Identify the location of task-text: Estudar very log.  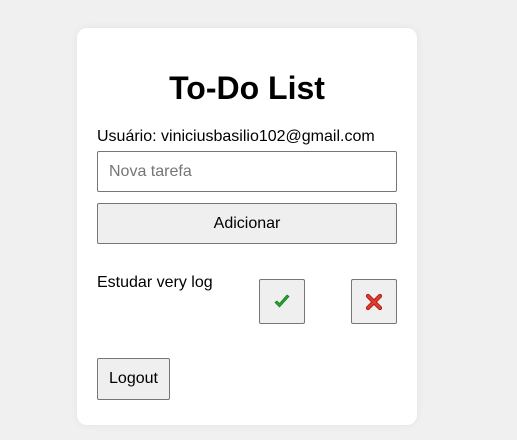
(155, 282).